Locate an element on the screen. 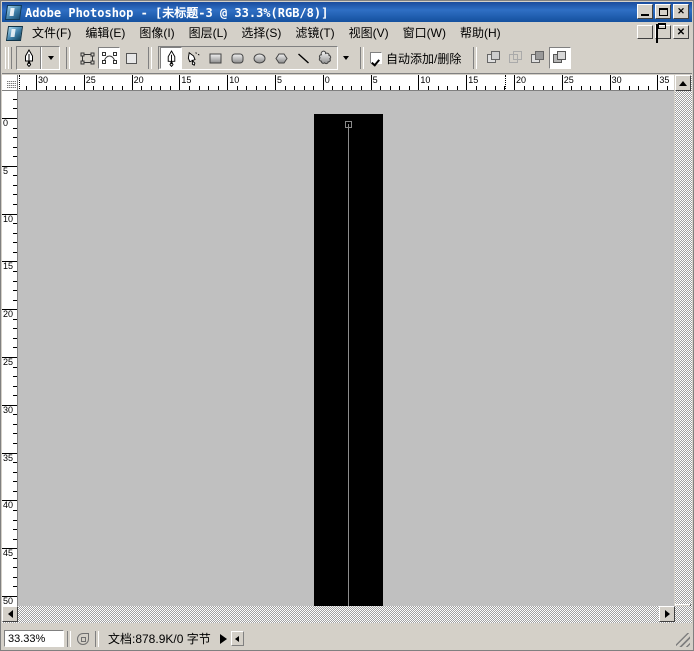 This screenshot has height=651, width=694. minimize-button is located at coordinates (645, 11).